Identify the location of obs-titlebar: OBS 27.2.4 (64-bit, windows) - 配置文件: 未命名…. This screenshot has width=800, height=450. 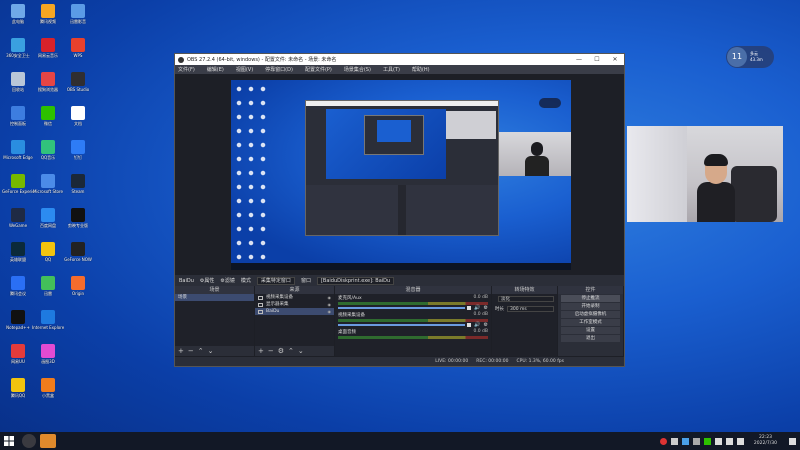
(399, 59).